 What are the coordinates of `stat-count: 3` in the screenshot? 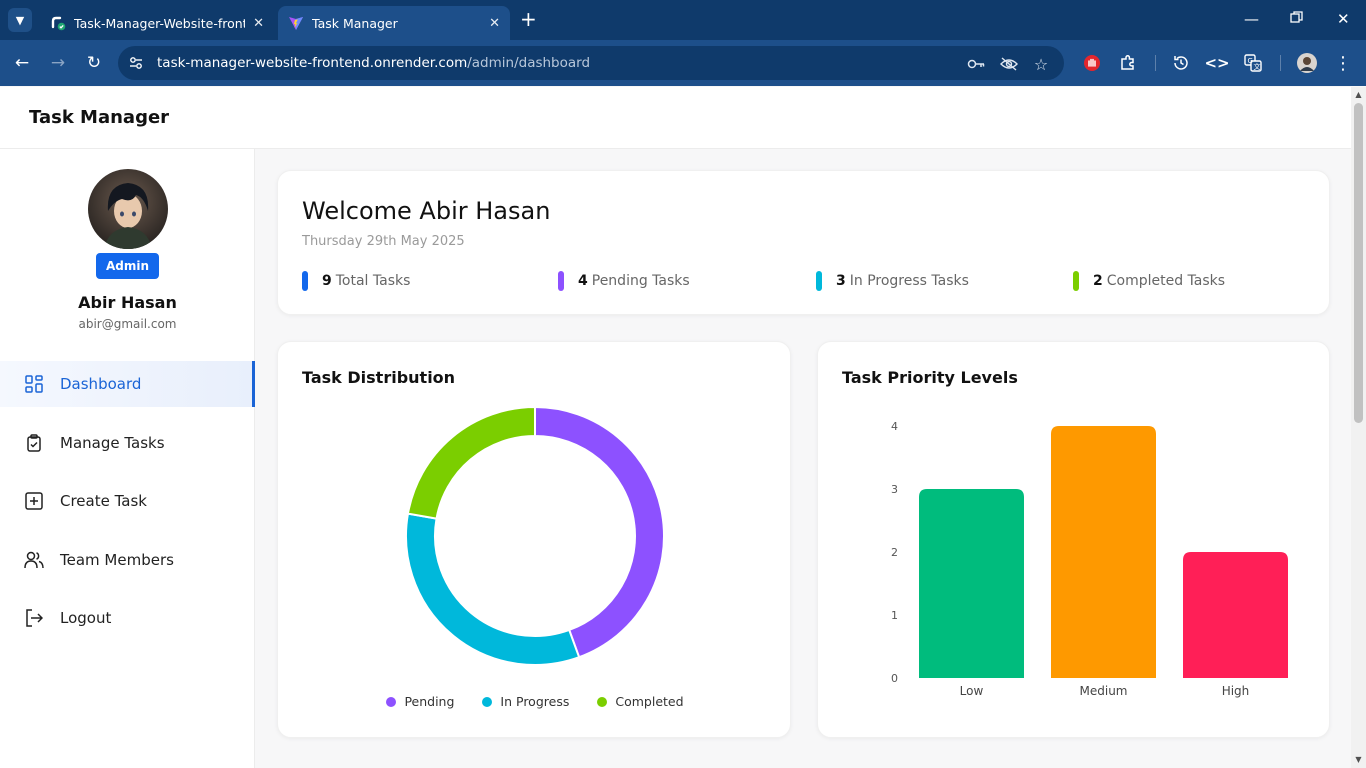 It's located at (841, 281).